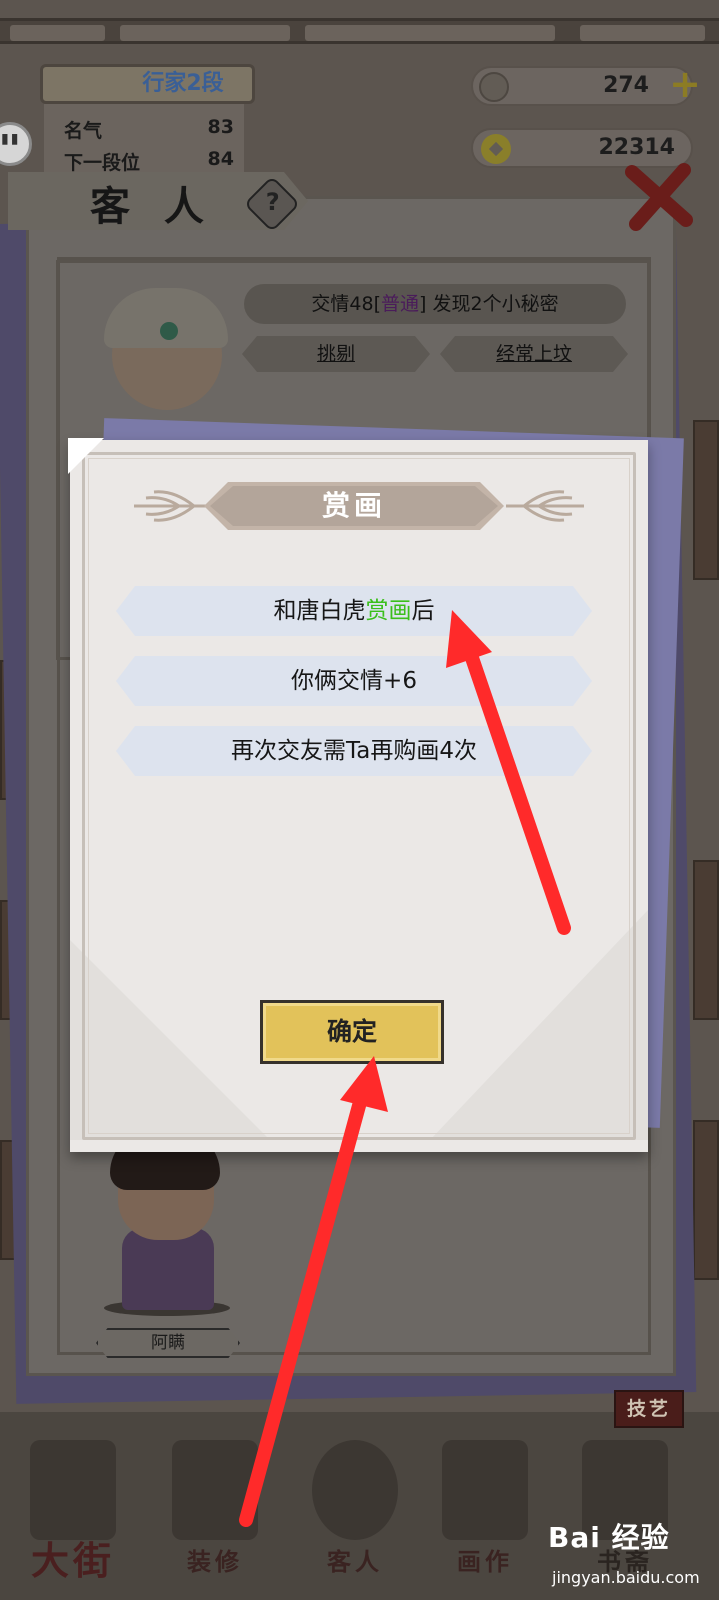 The height and width of the screenshot is (1600, 719). Describe the element at coordinates (319, 611) in the screenshot. I see `message-prefix: 和唐白虎` at that location.